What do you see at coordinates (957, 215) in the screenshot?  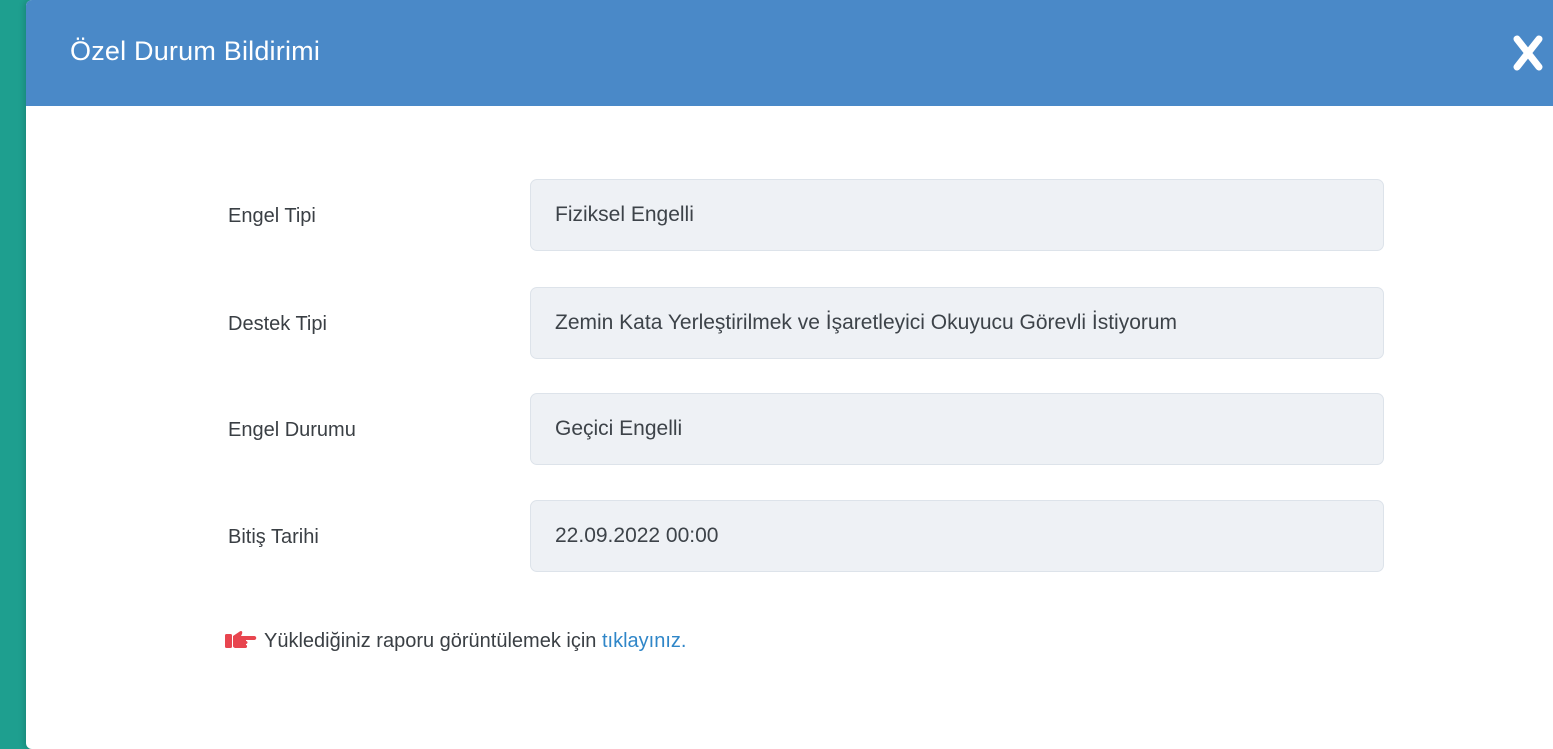 I see `engel-tipi-field: Fiziksel Engelli` at bounding box center [957, 215].